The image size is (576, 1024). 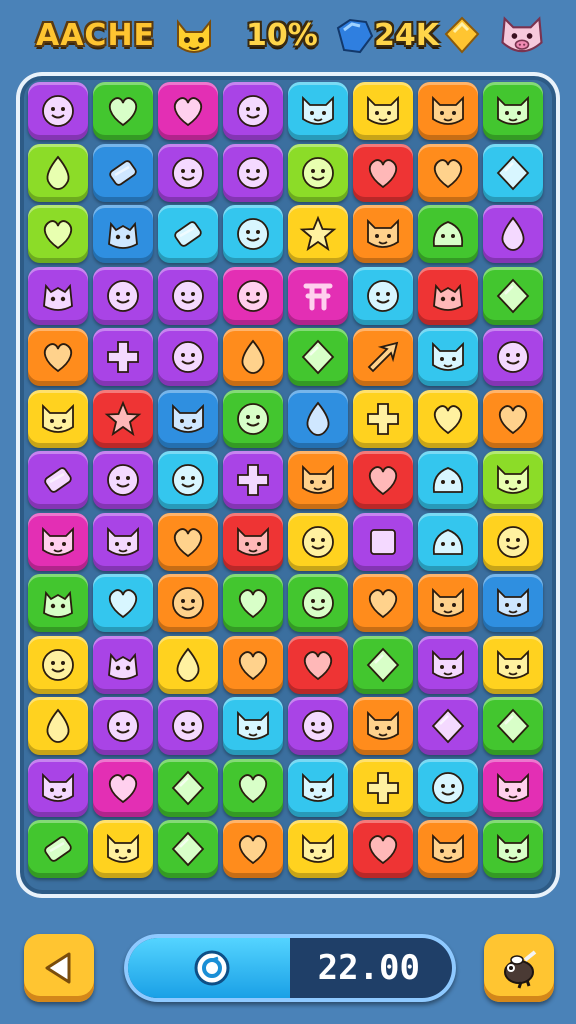 I want to click on tile-lime-face, so click(x=318, y=173).